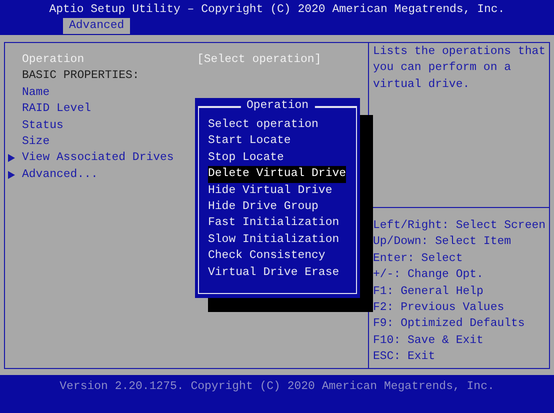 The height and width of the screenshot is (413, 554). What do you see at coordinates (428, 340) in the screenshot?
I see `key-hint: F10: Save & Exit` at bounding box center [428, 340].